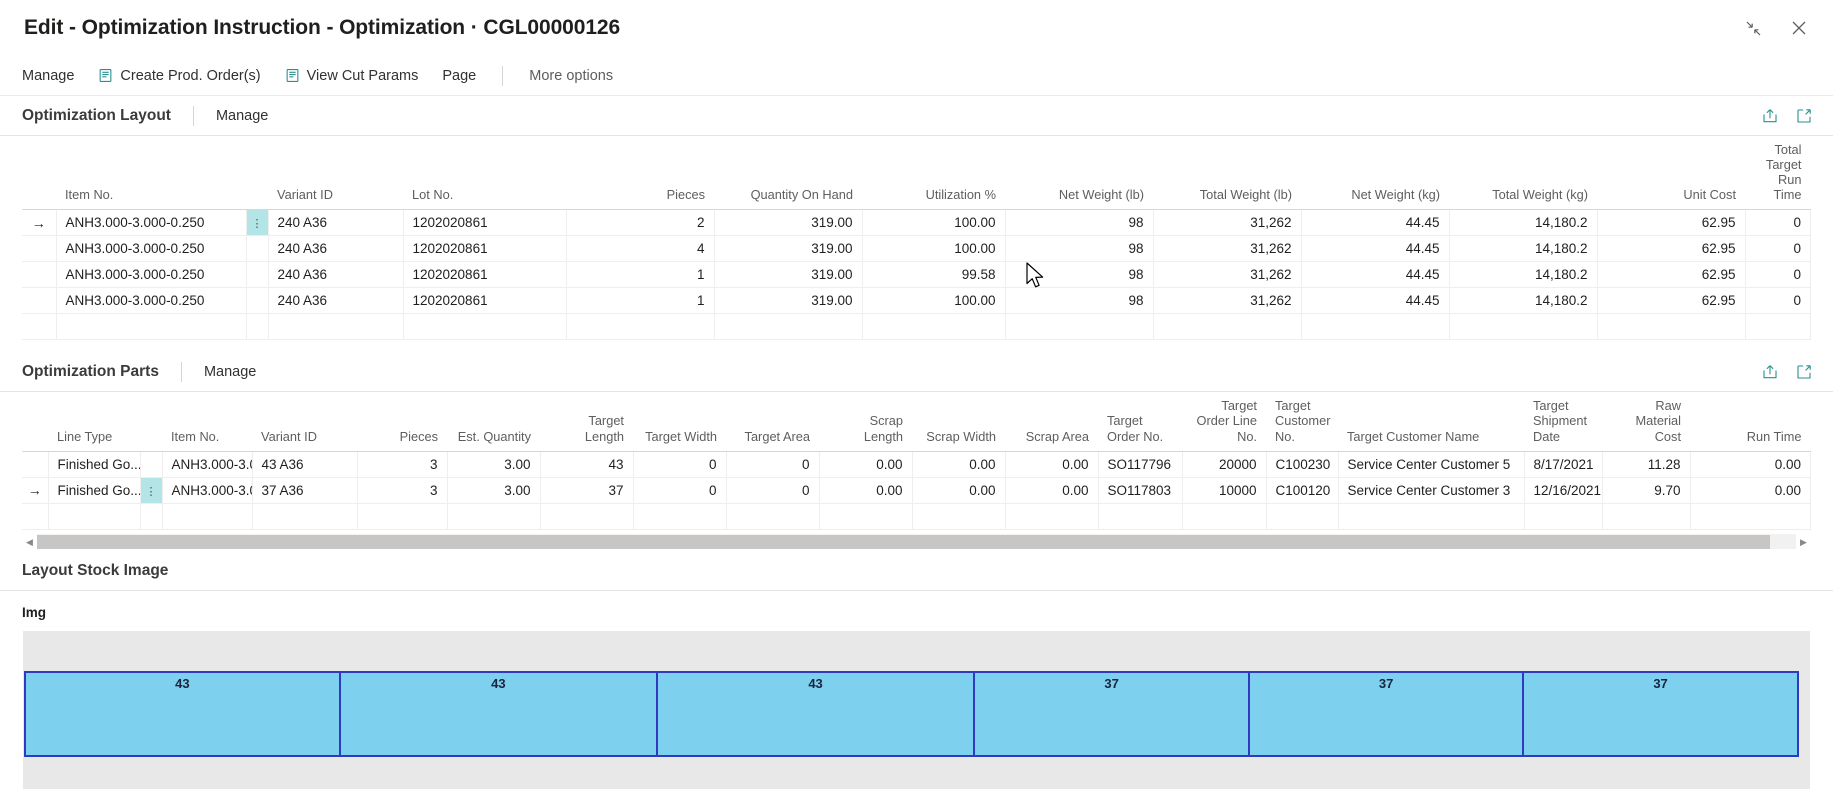 Image resolution: width=1833 pixels, height=790 pixels. I want to click on table-cell: 4, so click(640, 249).